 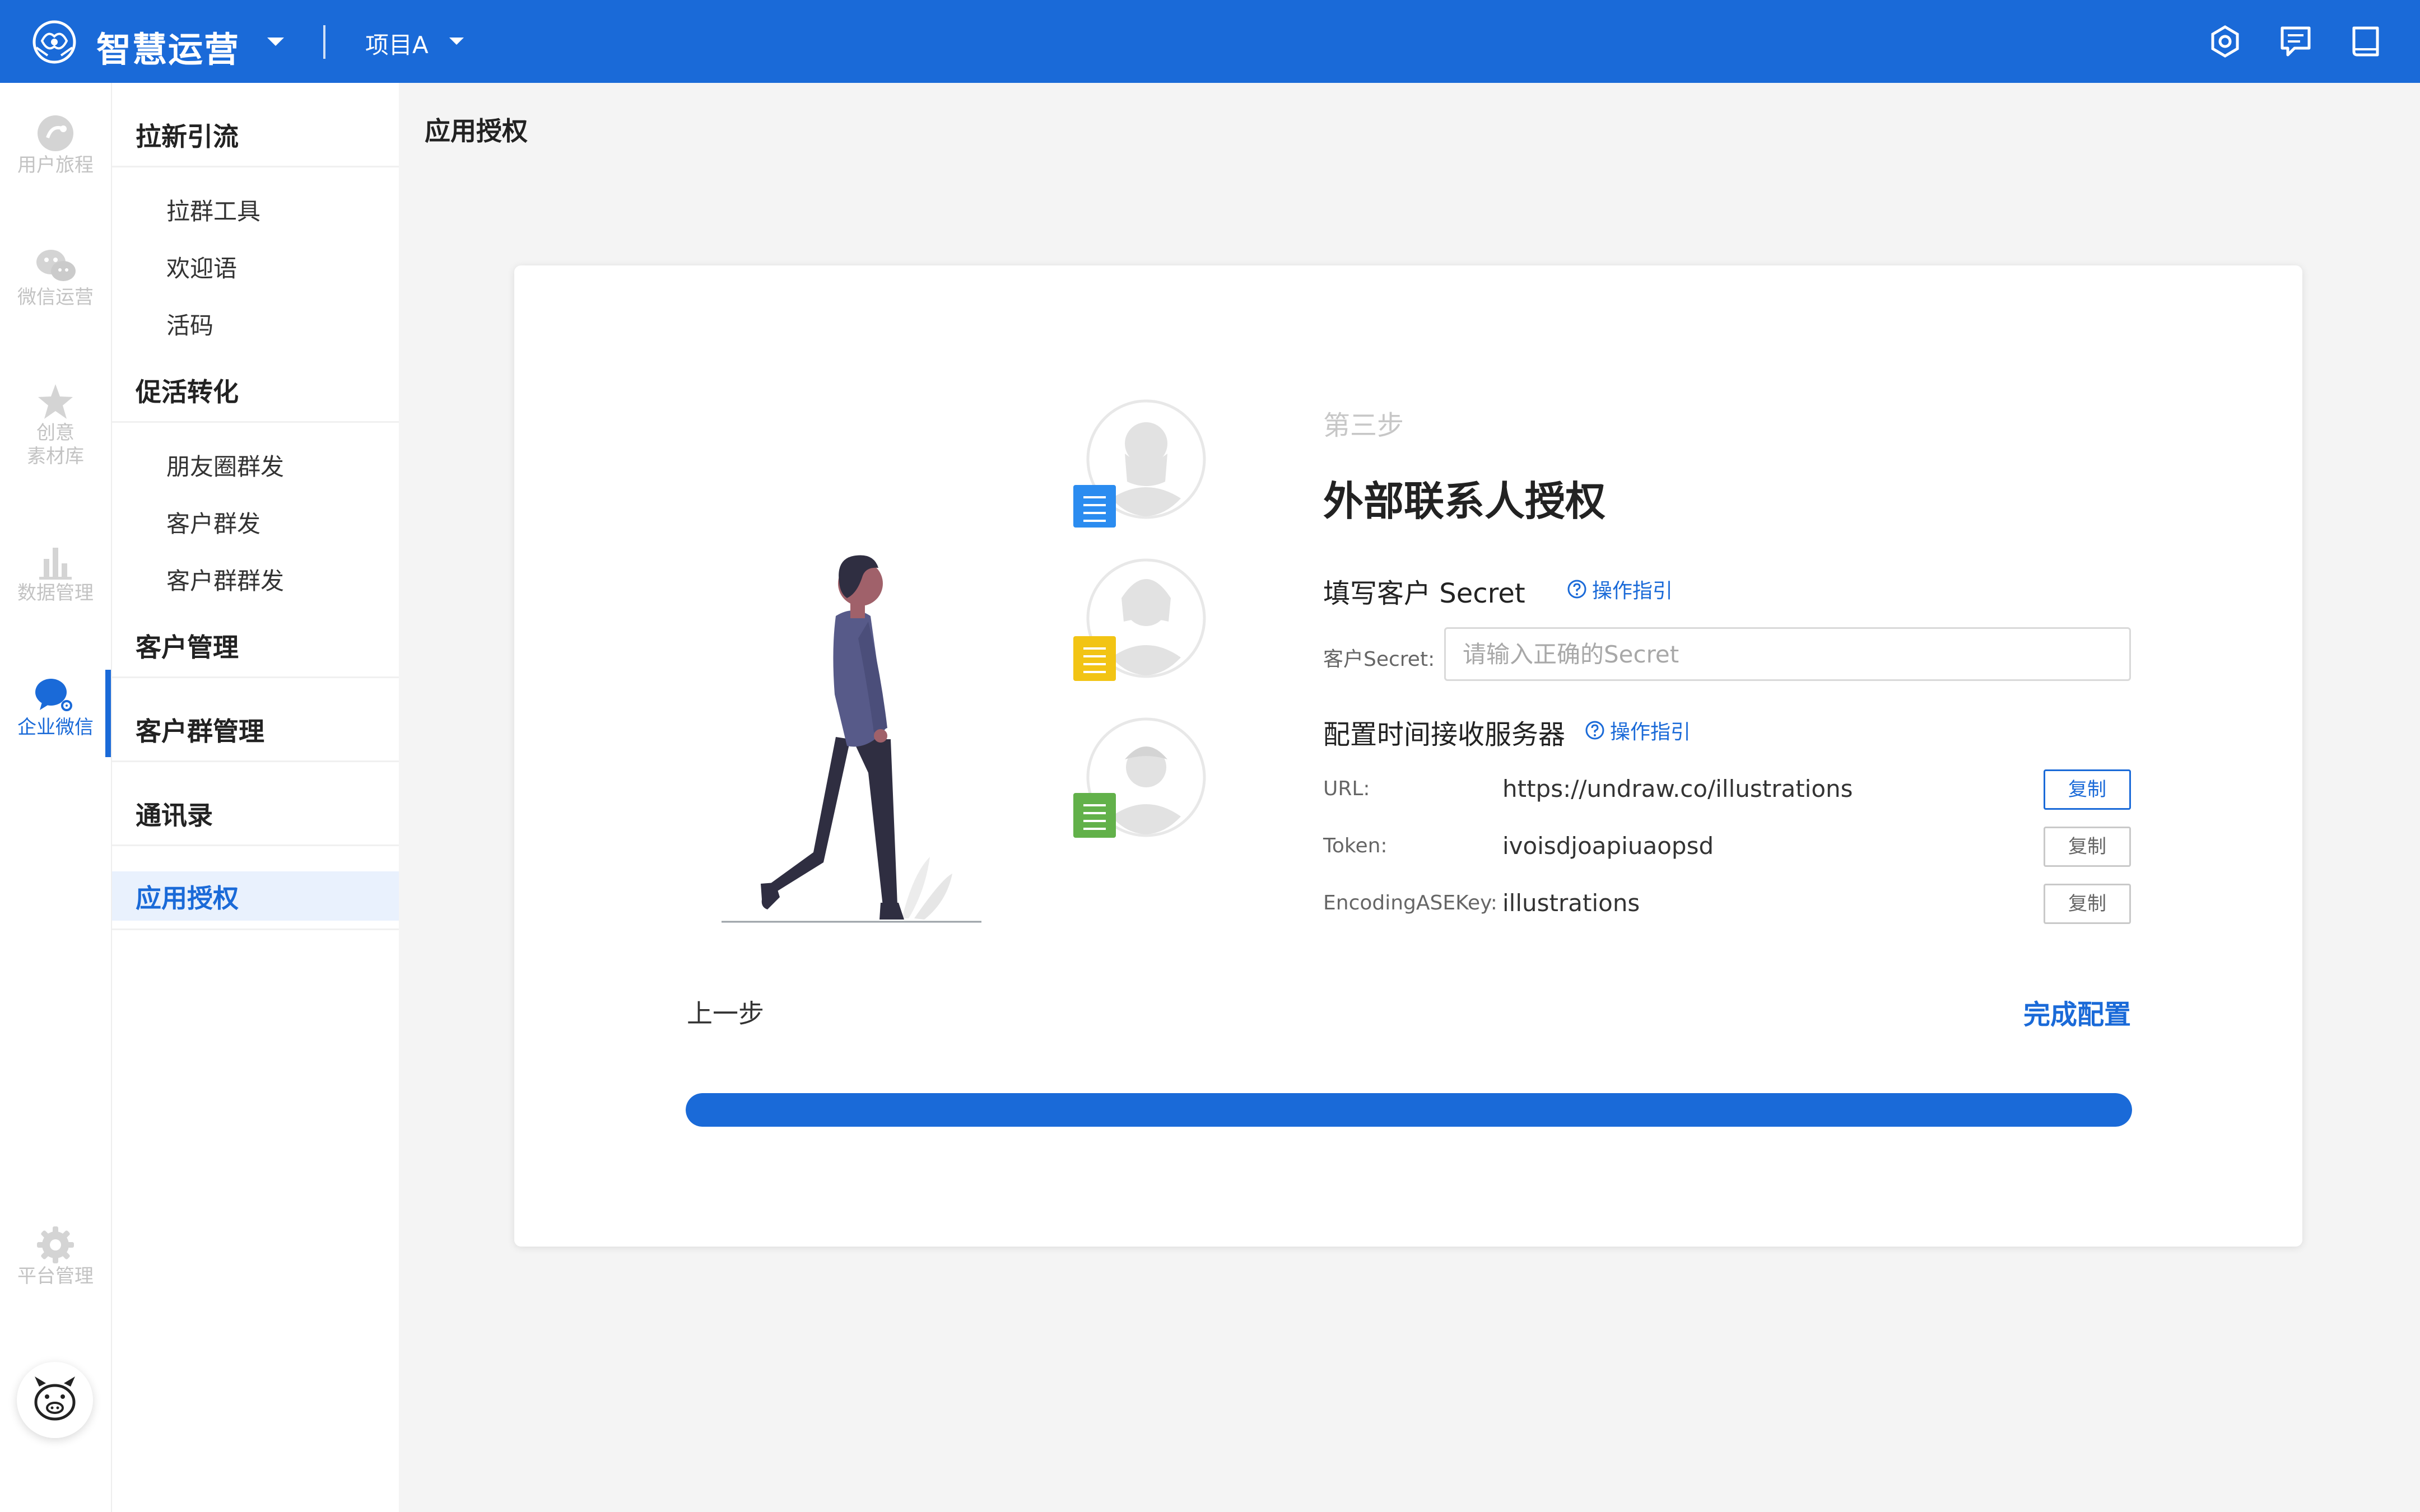 What do you see at coordinates (1095, 658) in the screenshot?
I see `yellow-document-icon` at bounding box center [1095, 658].